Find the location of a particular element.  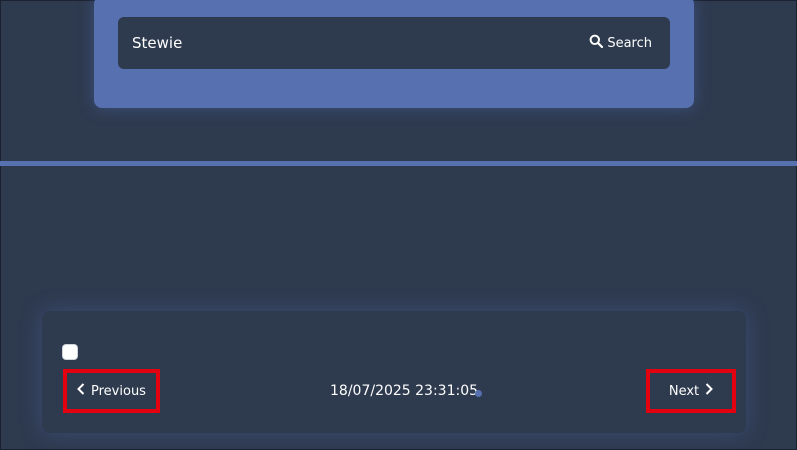

timestamp: 18/07/2025 23:31:05 is located at coordinates (404, 391).